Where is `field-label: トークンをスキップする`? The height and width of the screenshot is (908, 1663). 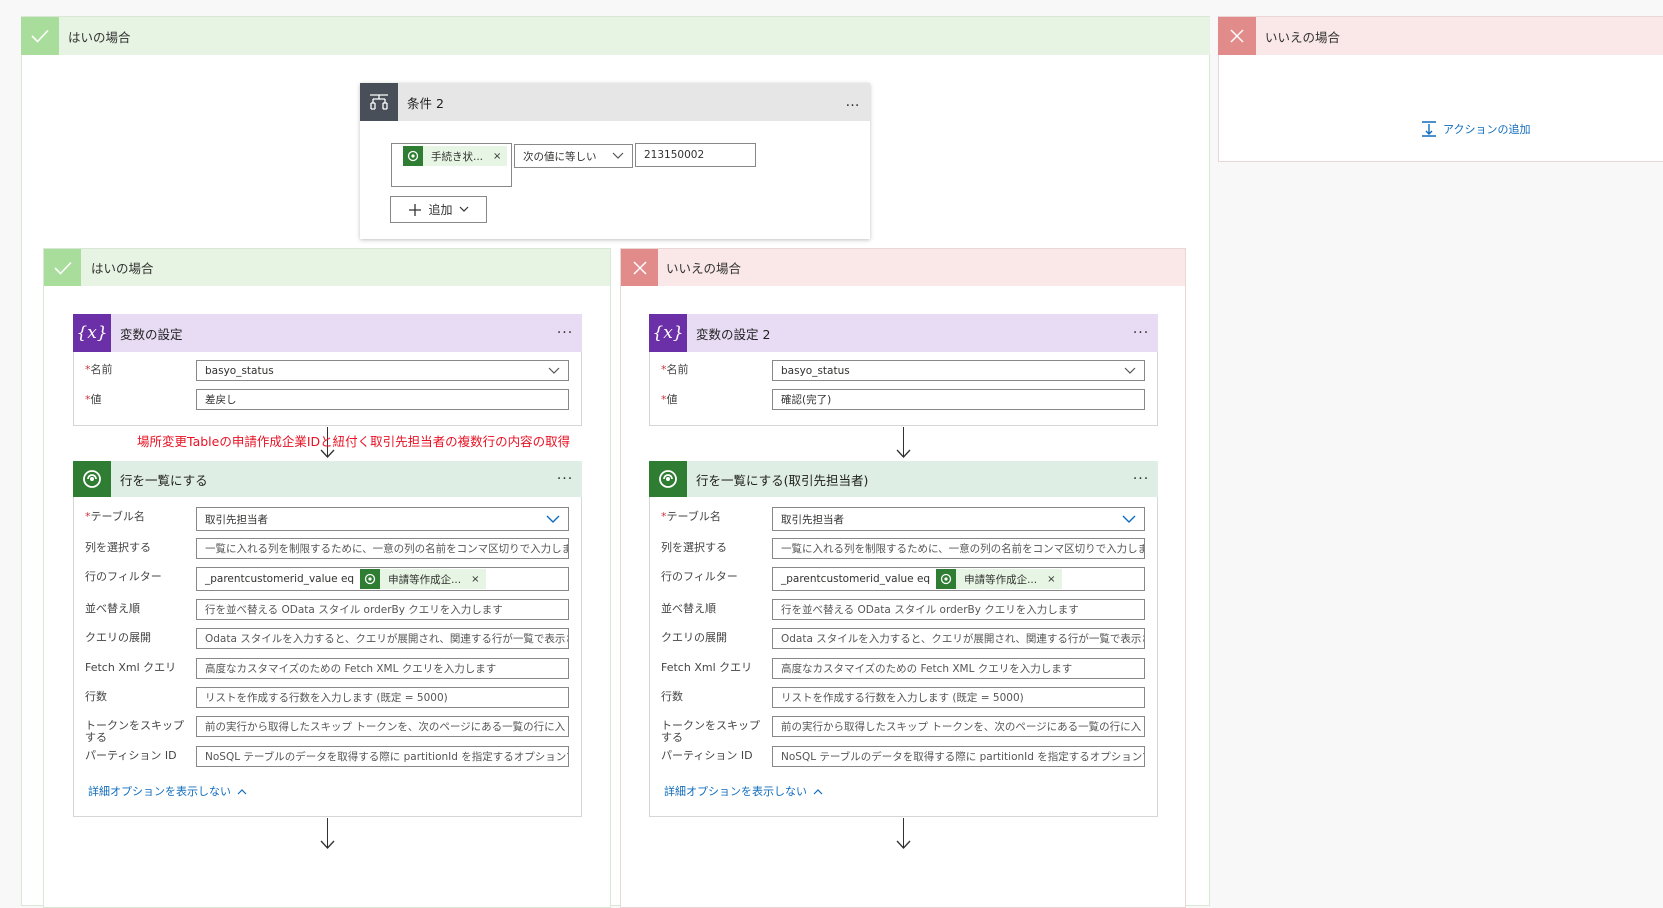 field-label: トークンをスキップする is located at coordinates (134, 731).